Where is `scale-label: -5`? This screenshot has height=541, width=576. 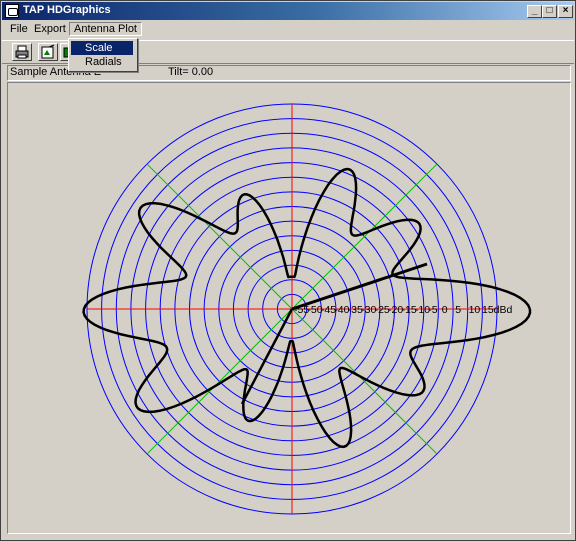 scale-label: -5 is located at coordinates (432, 310).